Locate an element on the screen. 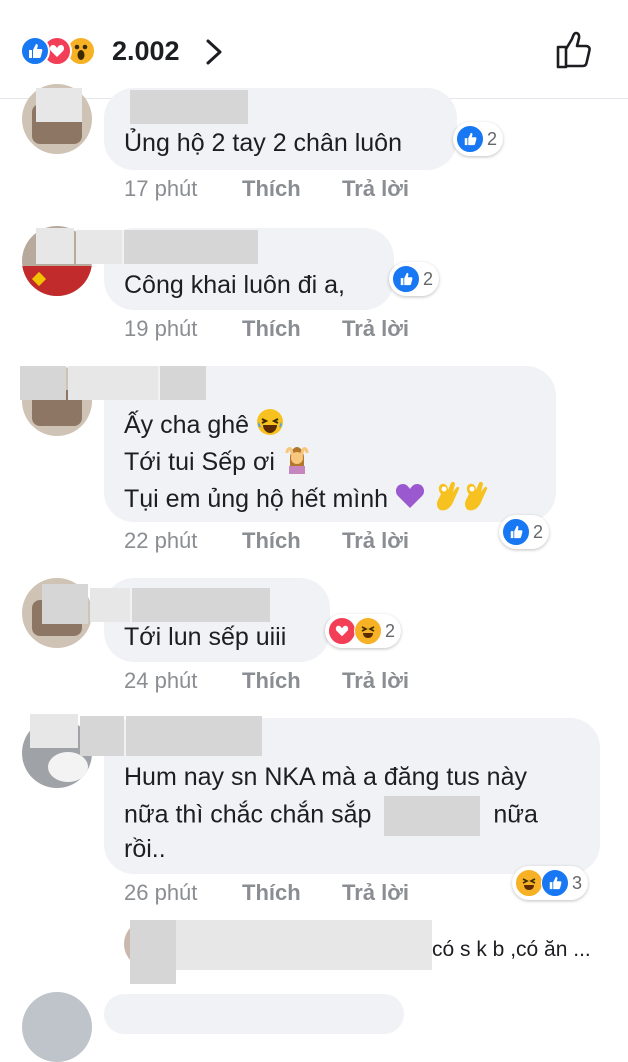 This screenshot has height=1062, width=628. comment-text: Tới lun sếp uiii is located at coordinates (205, 637).